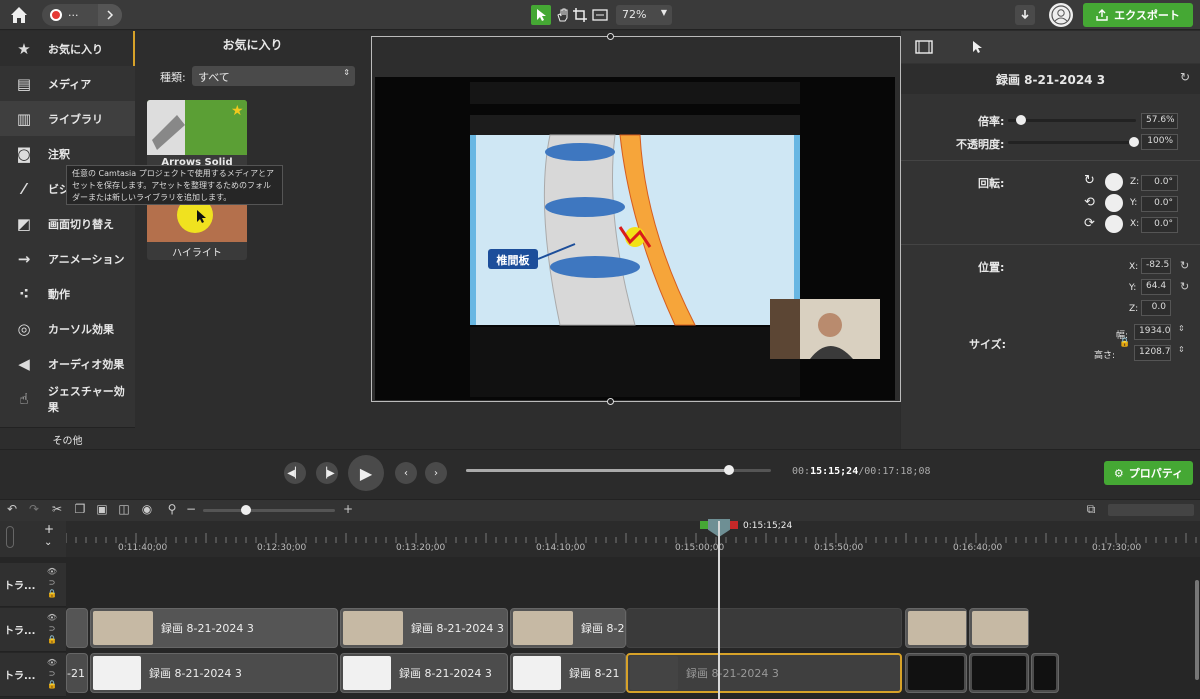 The width and height of the screenshot is (1200, 699). Describe the element at coordinates (1114, 182) in the screenshot. I see `rotation-z-dial` at that location.